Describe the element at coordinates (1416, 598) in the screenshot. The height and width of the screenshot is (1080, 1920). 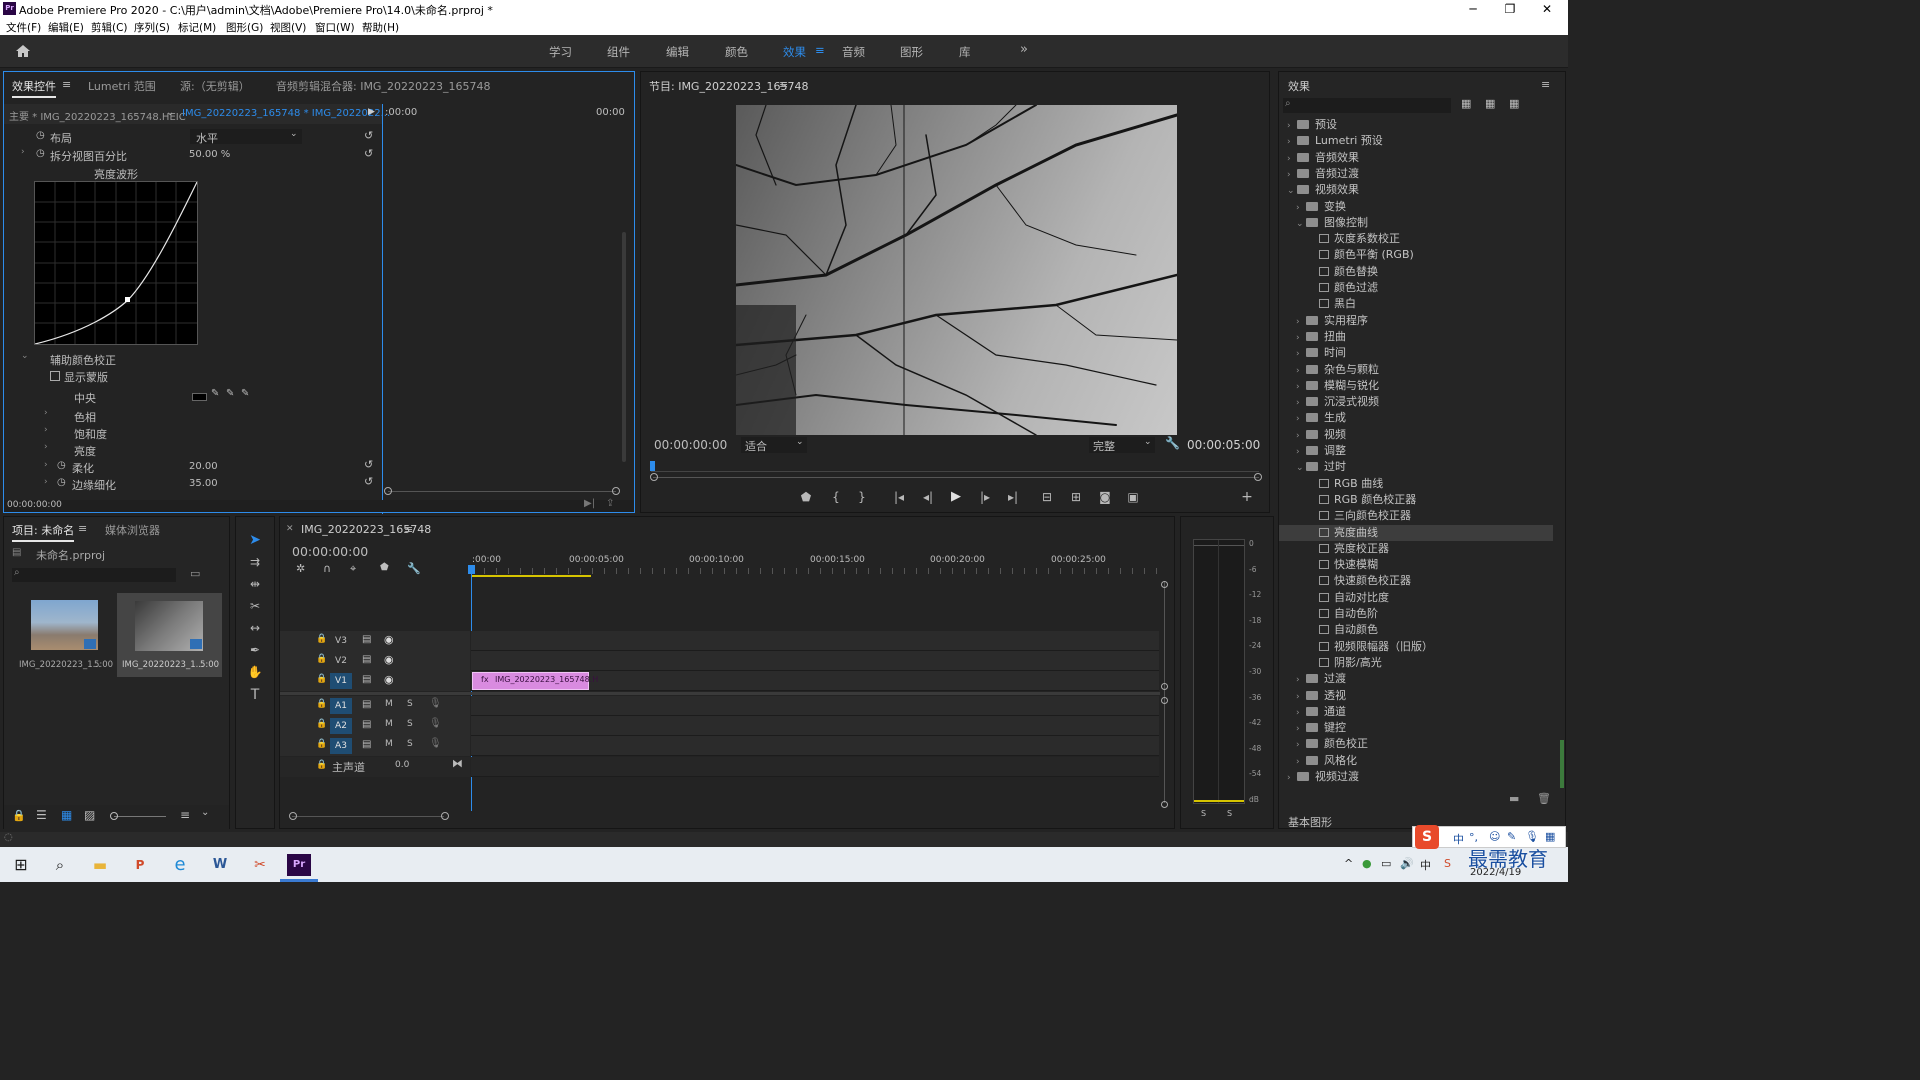
I see `effect-item: 自动对比度` at that location.